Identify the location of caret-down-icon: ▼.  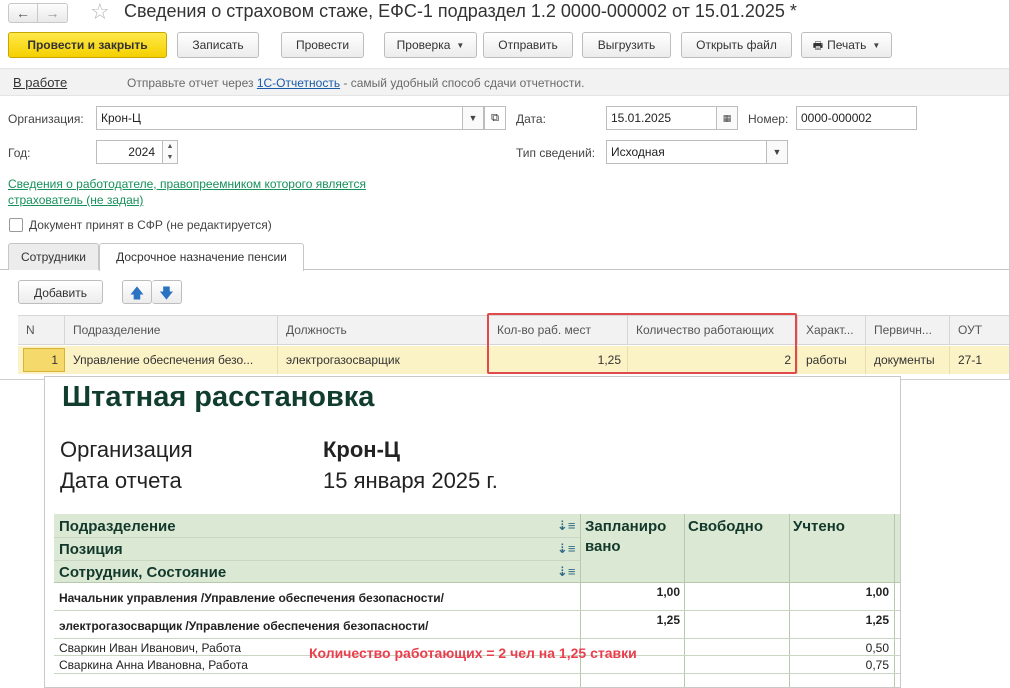
(460, 45).